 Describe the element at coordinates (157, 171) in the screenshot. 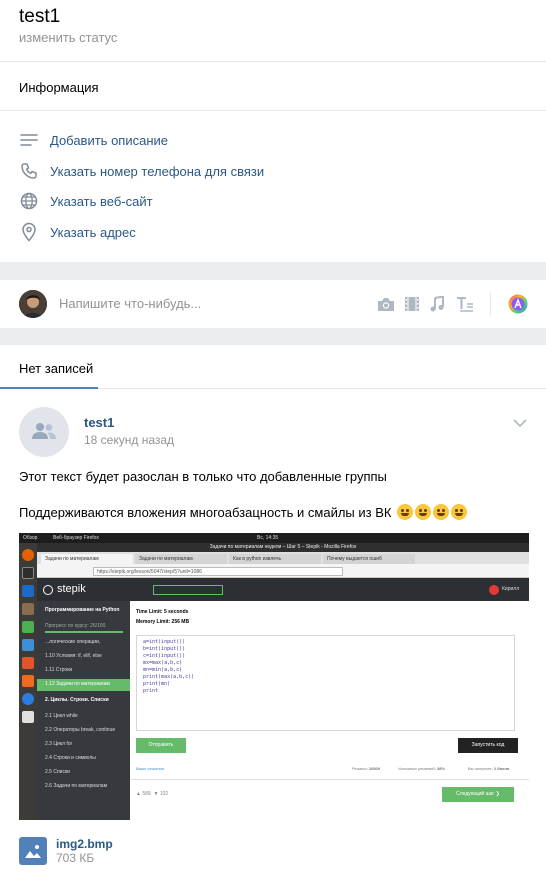

I see `info-item-label: Указать номер телефона для связи` at that location.